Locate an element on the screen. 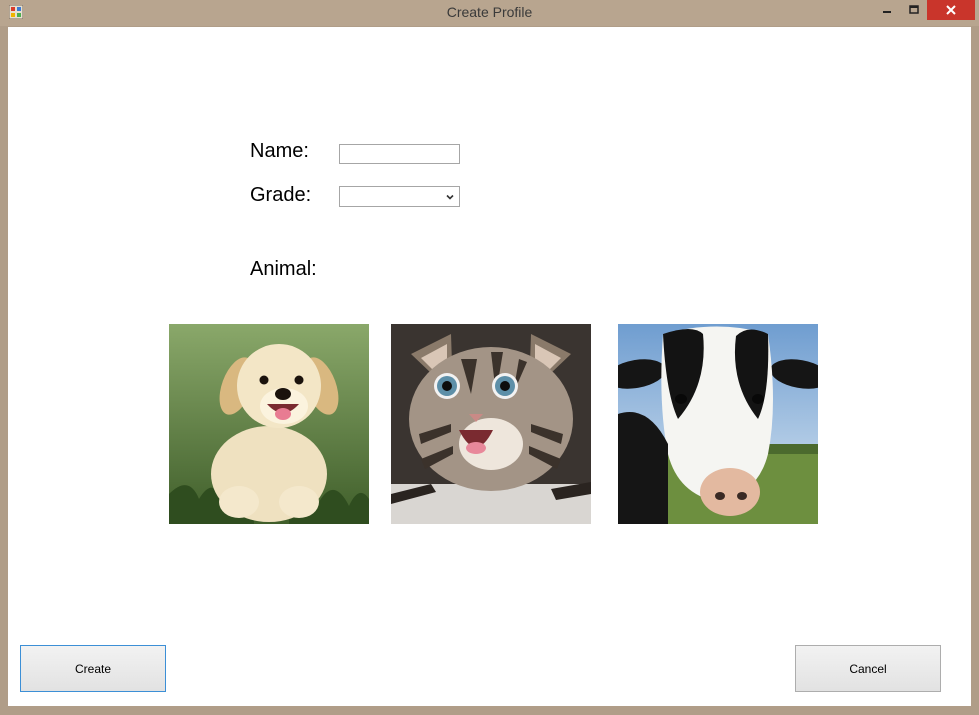 The image size is (979, 715). cow-icon is located at coordinates (718, 424).